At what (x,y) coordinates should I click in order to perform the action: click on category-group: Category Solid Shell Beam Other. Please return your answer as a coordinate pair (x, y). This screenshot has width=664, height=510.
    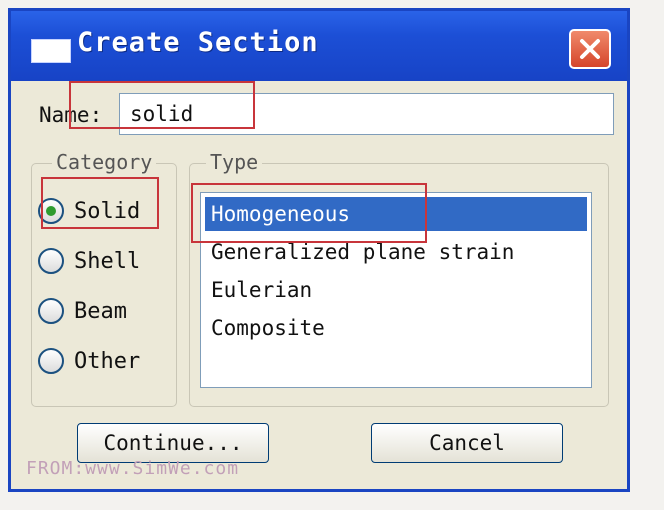
    Looking at the image, I should click on (104, 278).